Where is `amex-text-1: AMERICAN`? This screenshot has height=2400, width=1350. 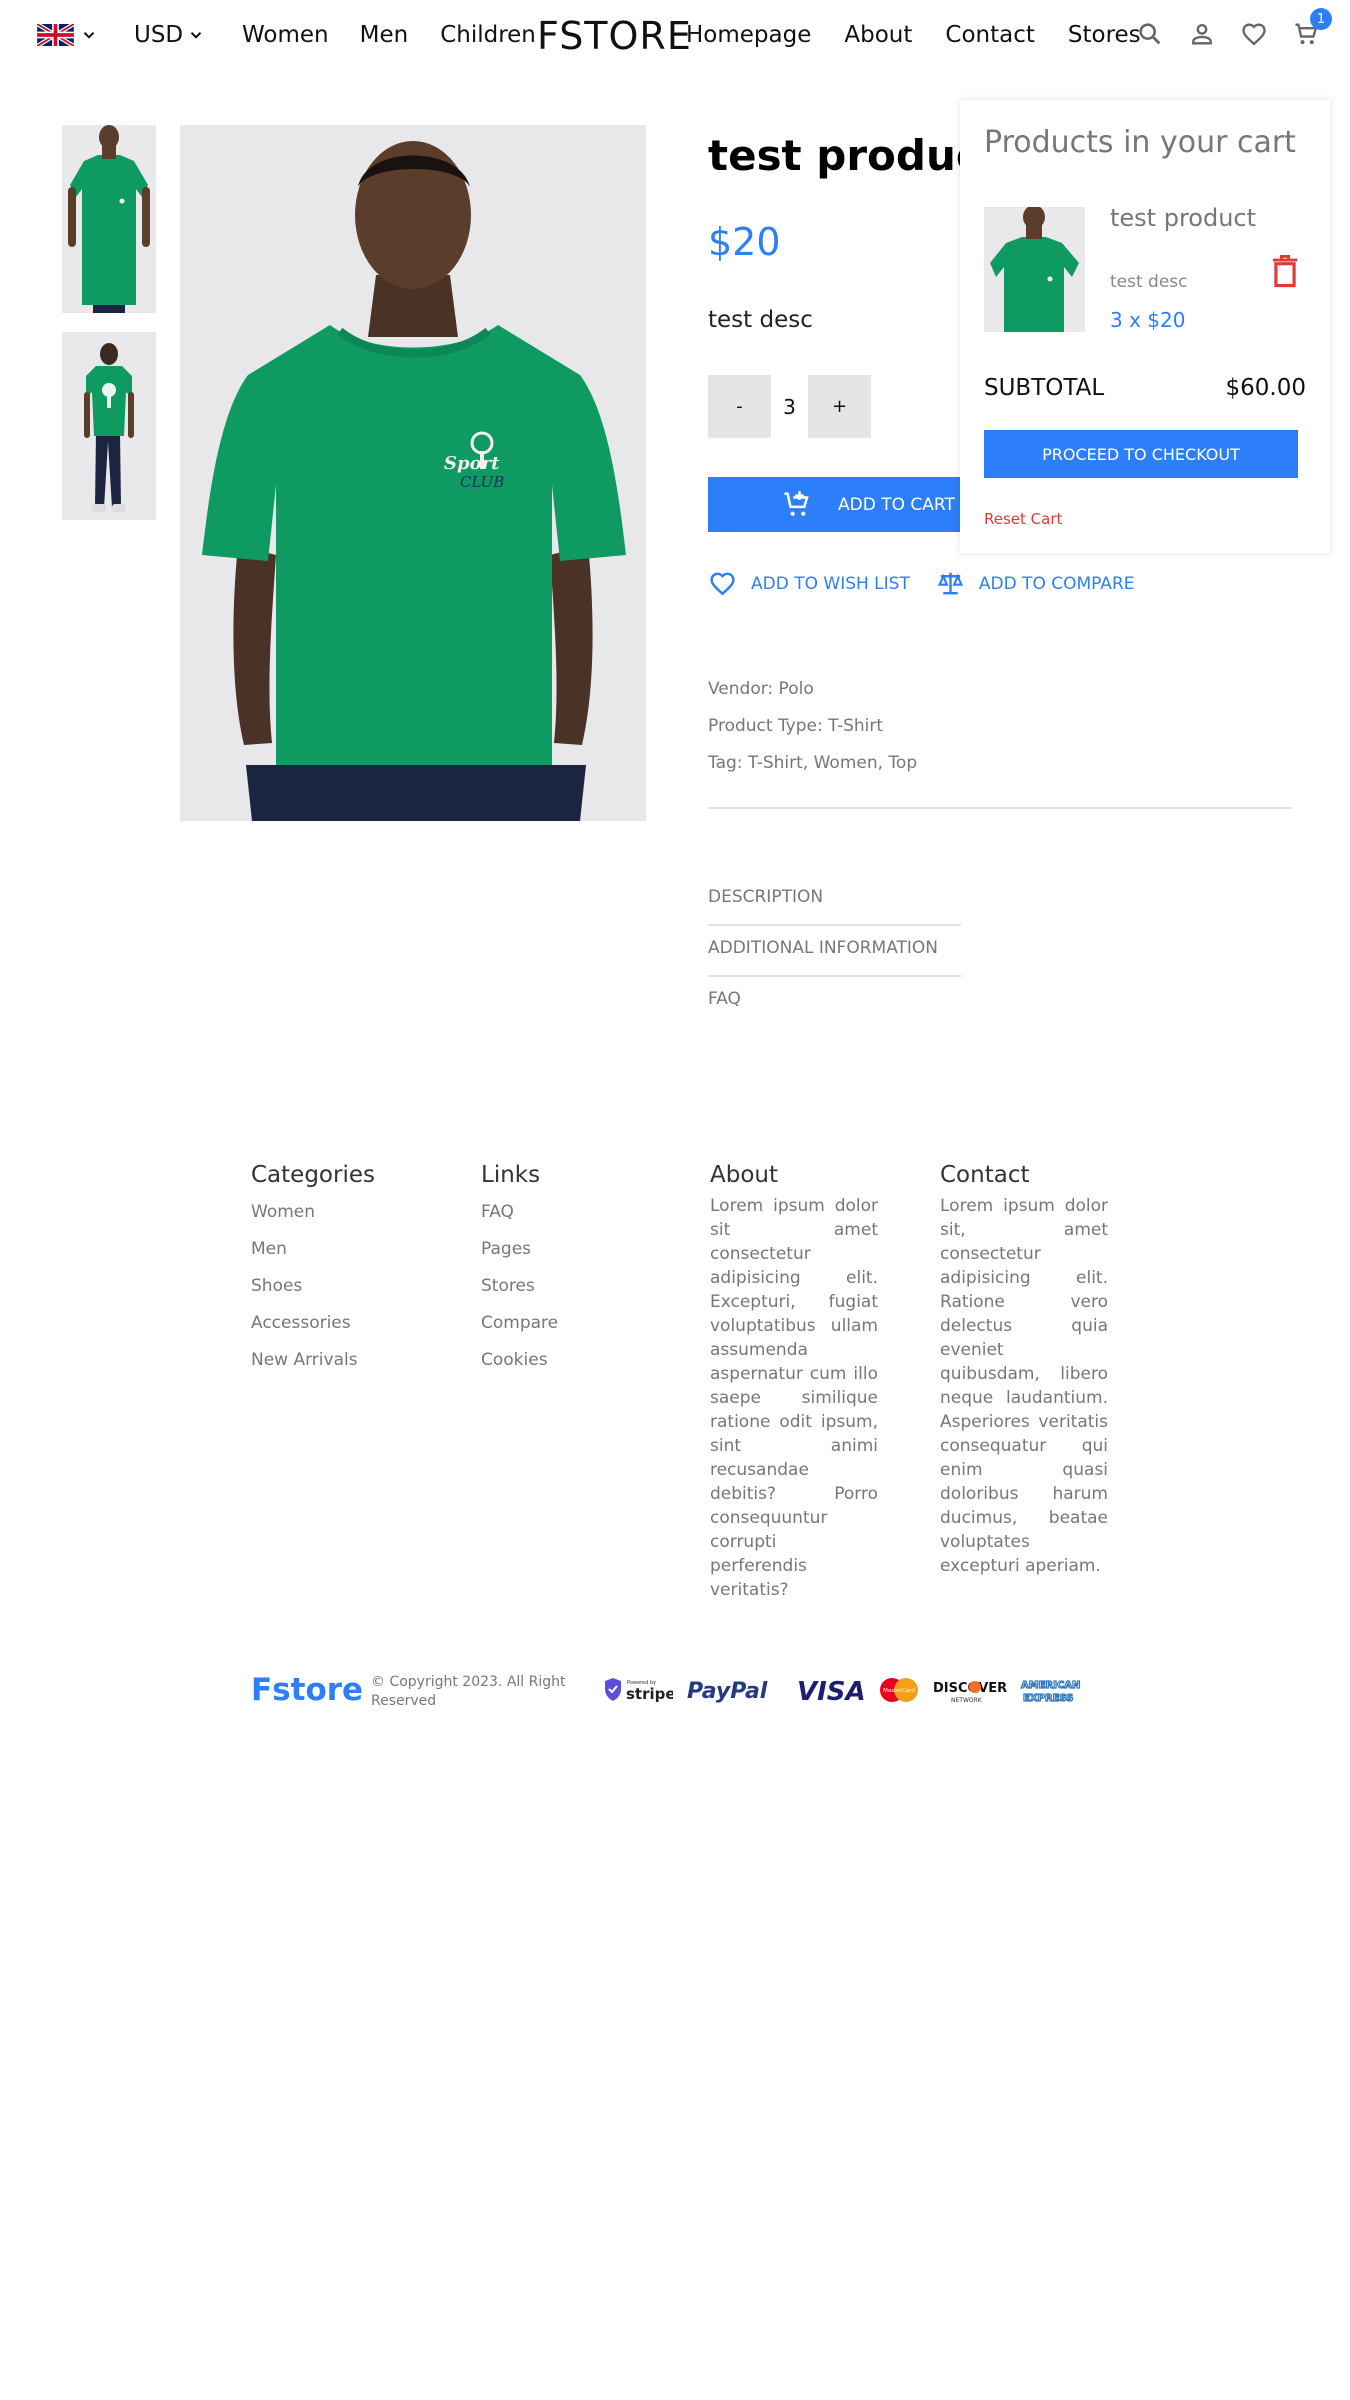 amex-text-1: AMERICAN is located at coordinates (1050, 1685).